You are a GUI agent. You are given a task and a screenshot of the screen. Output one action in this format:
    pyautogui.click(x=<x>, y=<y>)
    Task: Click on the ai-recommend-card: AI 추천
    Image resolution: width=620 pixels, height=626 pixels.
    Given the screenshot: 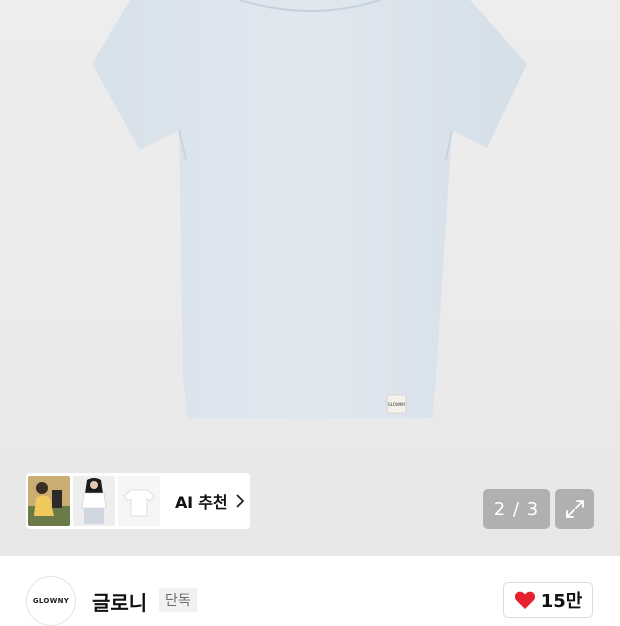 What is the action you would take?
    pyautogui.click(x=138, y=501)
    